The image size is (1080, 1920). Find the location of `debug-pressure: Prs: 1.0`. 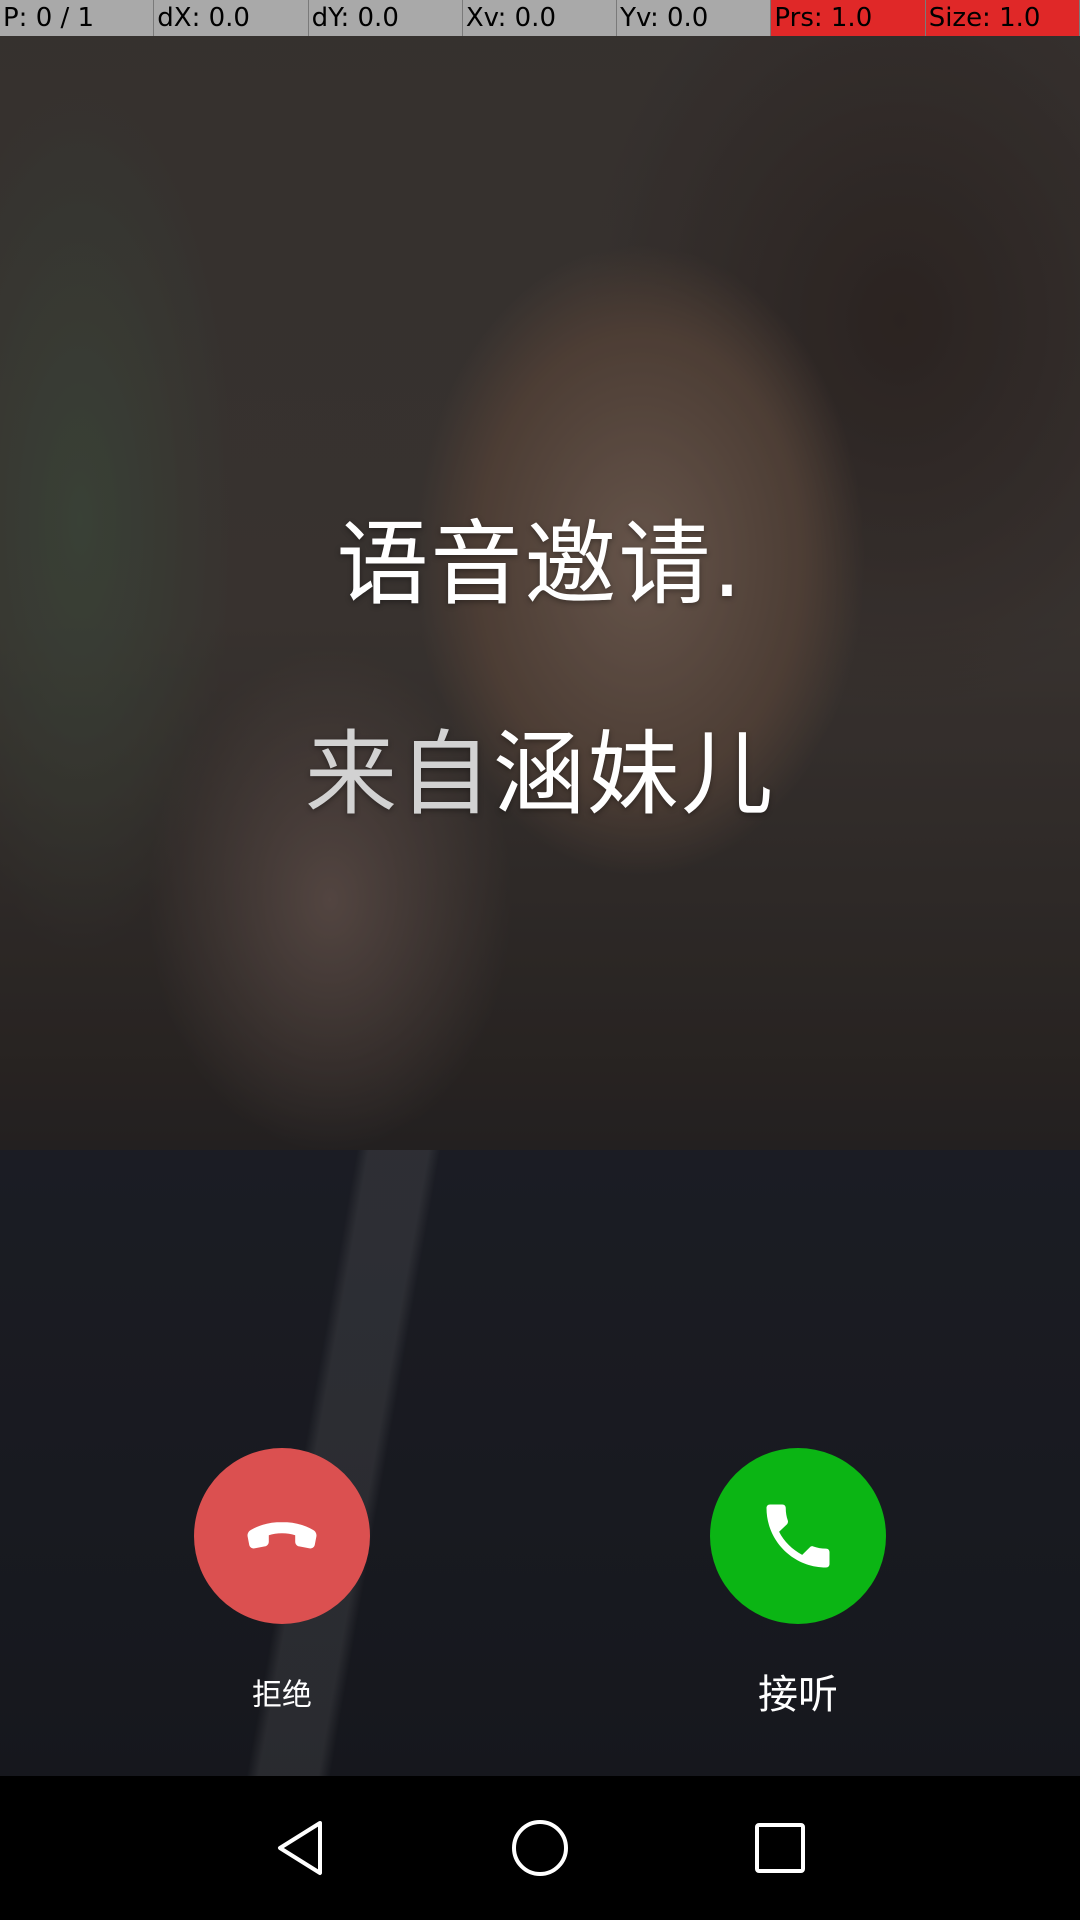

debug-pressure: Prs: 1.0 is located at coordinates (848, 18).